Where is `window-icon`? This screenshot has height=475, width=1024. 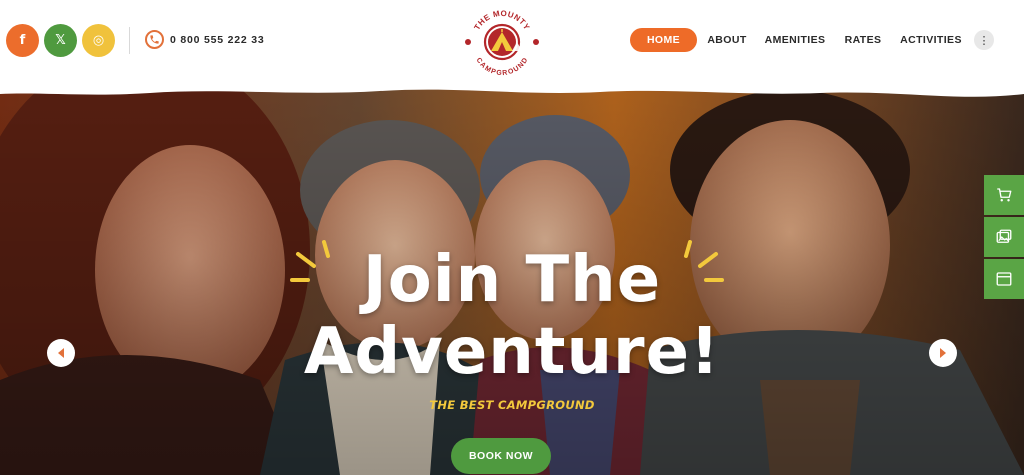 window-icon is located at coordinates (1004, 279).